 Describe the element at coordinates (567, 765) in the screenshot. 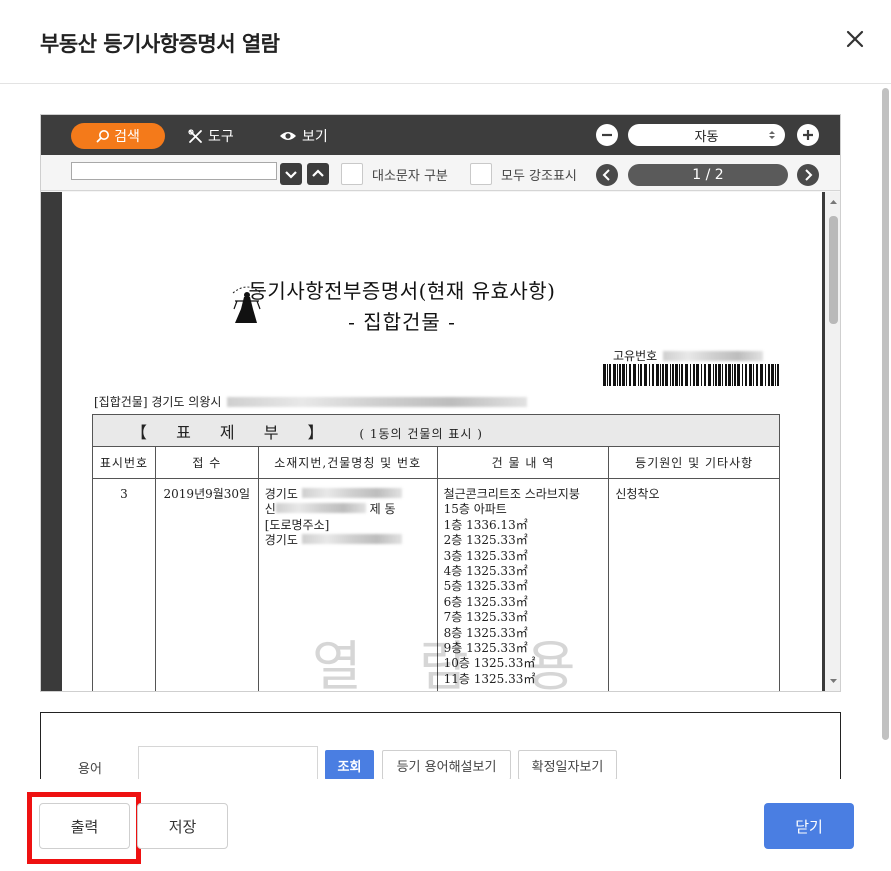

I see `confirm-date-button: 확정일자보기` at that location.